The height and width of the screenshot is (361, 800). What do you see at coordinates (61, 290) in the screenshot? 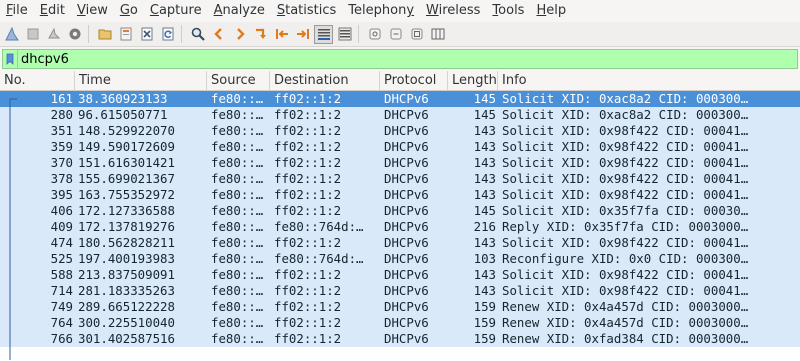
I see `packet-number: 714` at bounding box center [61, 290].